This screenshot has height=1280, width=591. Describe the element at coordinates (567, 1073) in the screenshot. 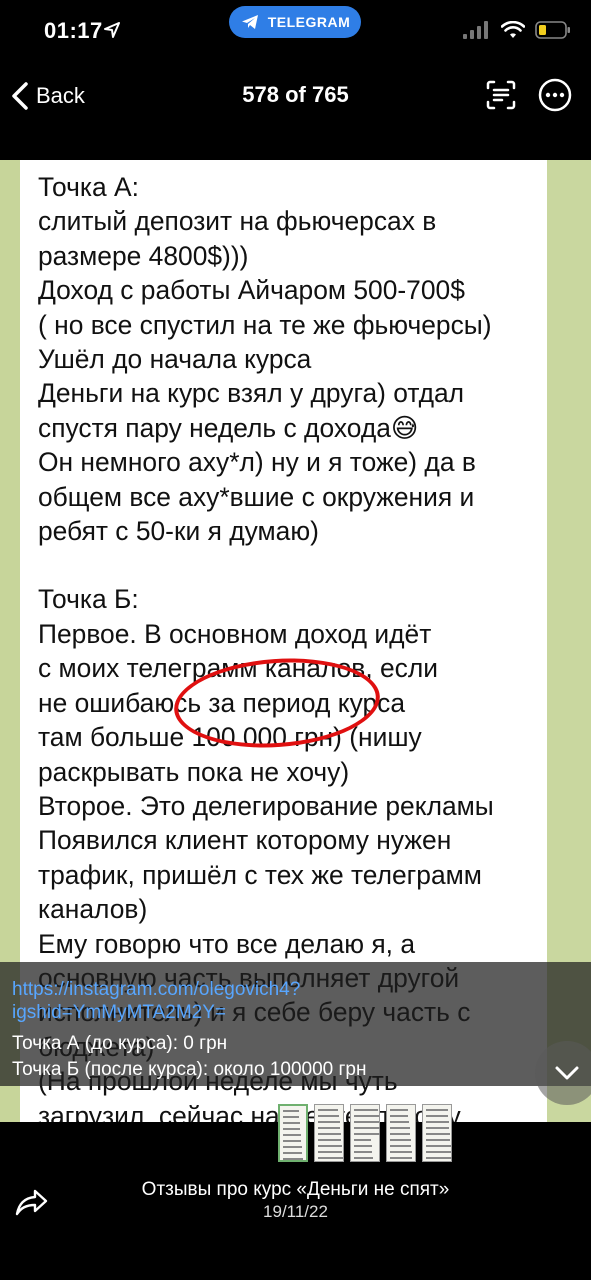

I see `chevron-down-icon` at that location.